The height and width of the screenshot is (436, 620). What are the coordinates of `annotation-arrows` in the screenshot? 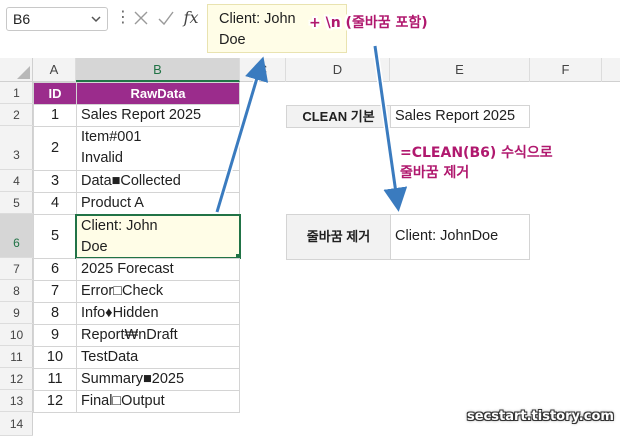 It's located at (311, 129).